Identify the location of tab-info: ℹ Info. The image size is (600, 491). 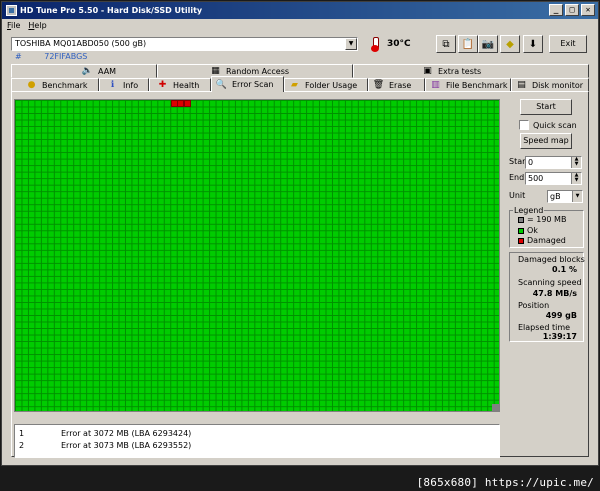
(124, 85).